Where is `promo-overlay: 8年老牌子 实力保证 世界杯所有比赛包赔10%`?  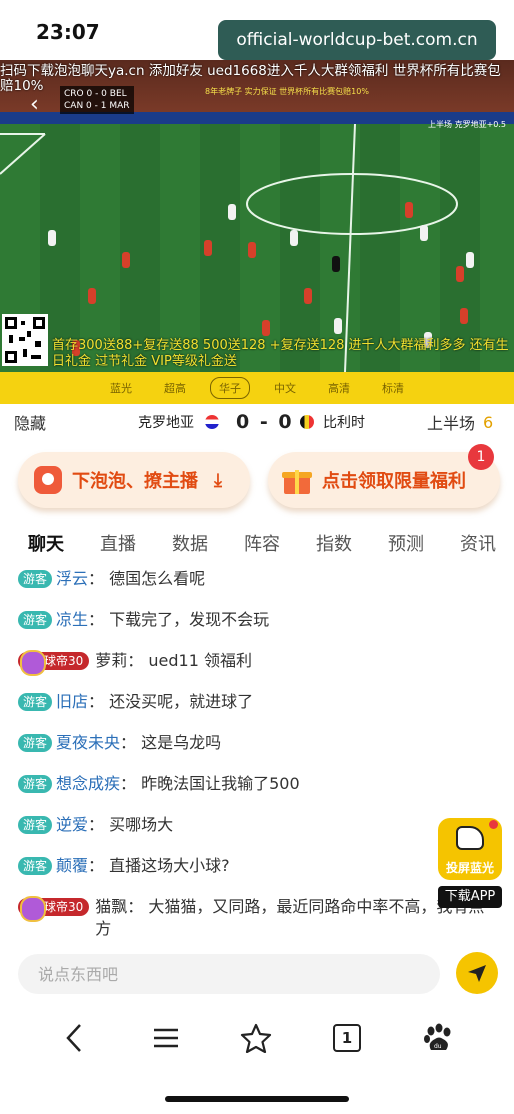 promo-overlay: 8年老牌子 实力保证 世界杯所有比赛包赔10% is located at coordinates (287, 91).